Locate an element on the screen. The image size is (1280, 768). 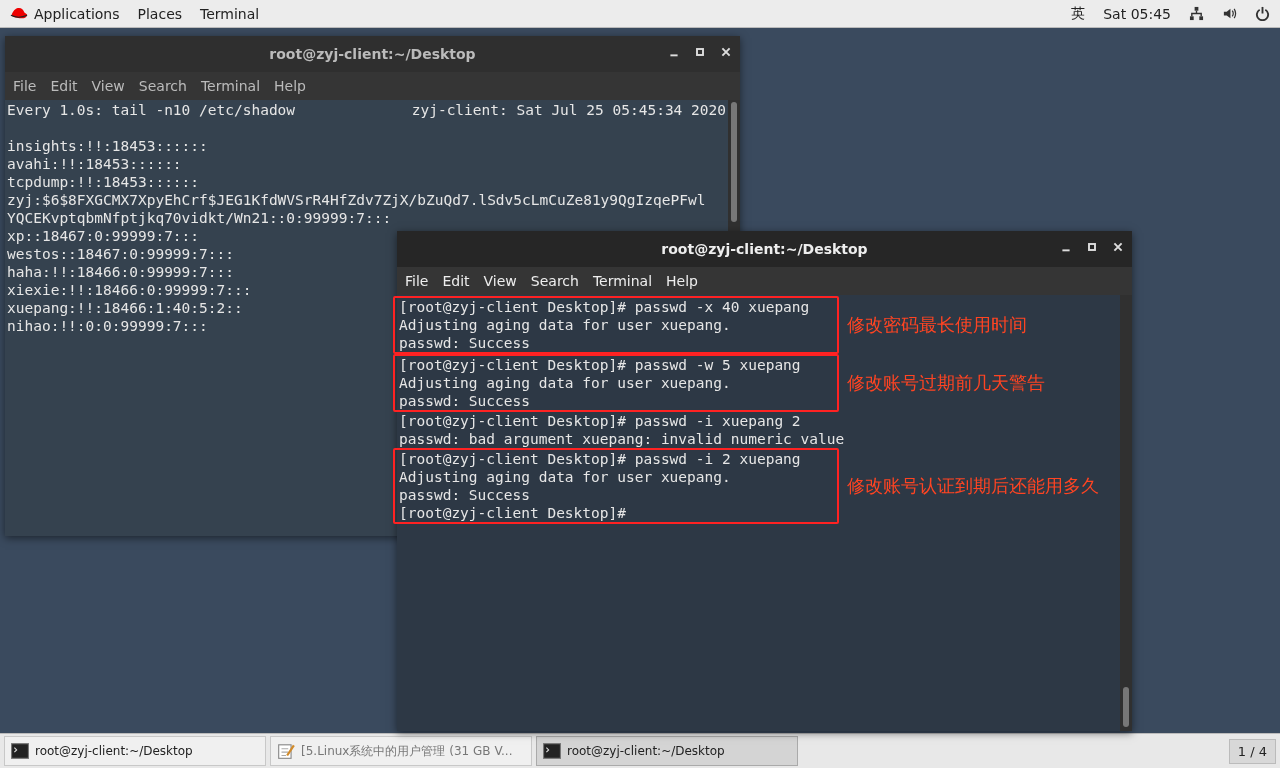
terminal-line: xiexie:!!:18466:0:99999:7::: is located at coordinates (129, 290).